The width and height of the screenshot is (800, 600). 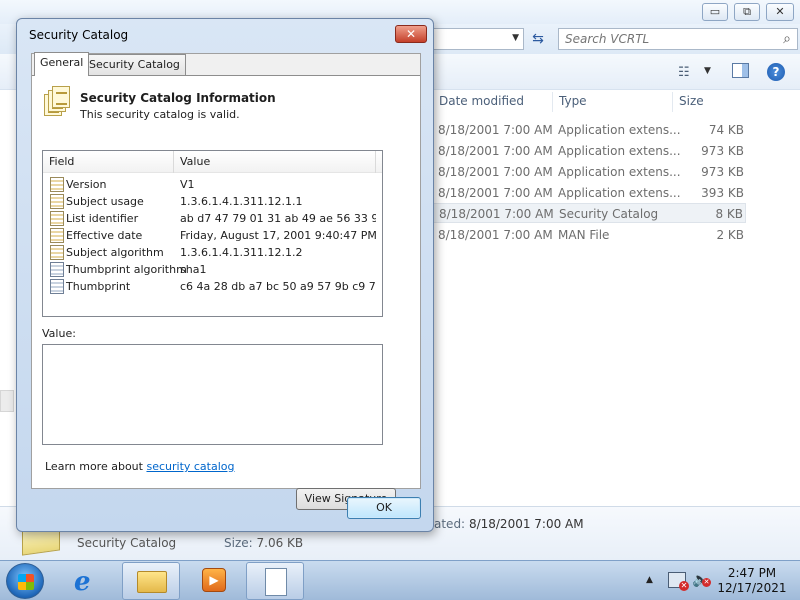 I want to click on details-file-type: Security Catalog, so click(x=127, y=543).